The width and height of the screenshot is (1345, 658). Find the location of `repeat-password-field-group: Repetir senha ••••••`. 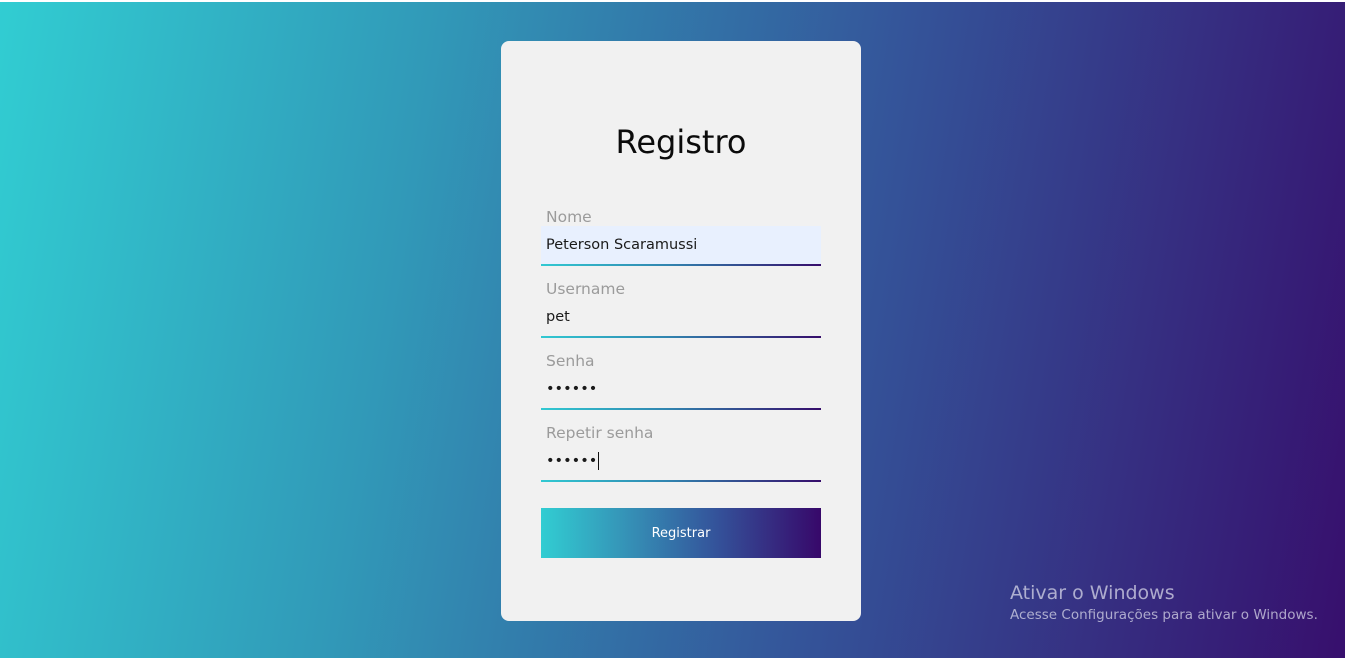

repeat-password-field-group: Repetir senha •••••• is located at coordinates (681, 454).